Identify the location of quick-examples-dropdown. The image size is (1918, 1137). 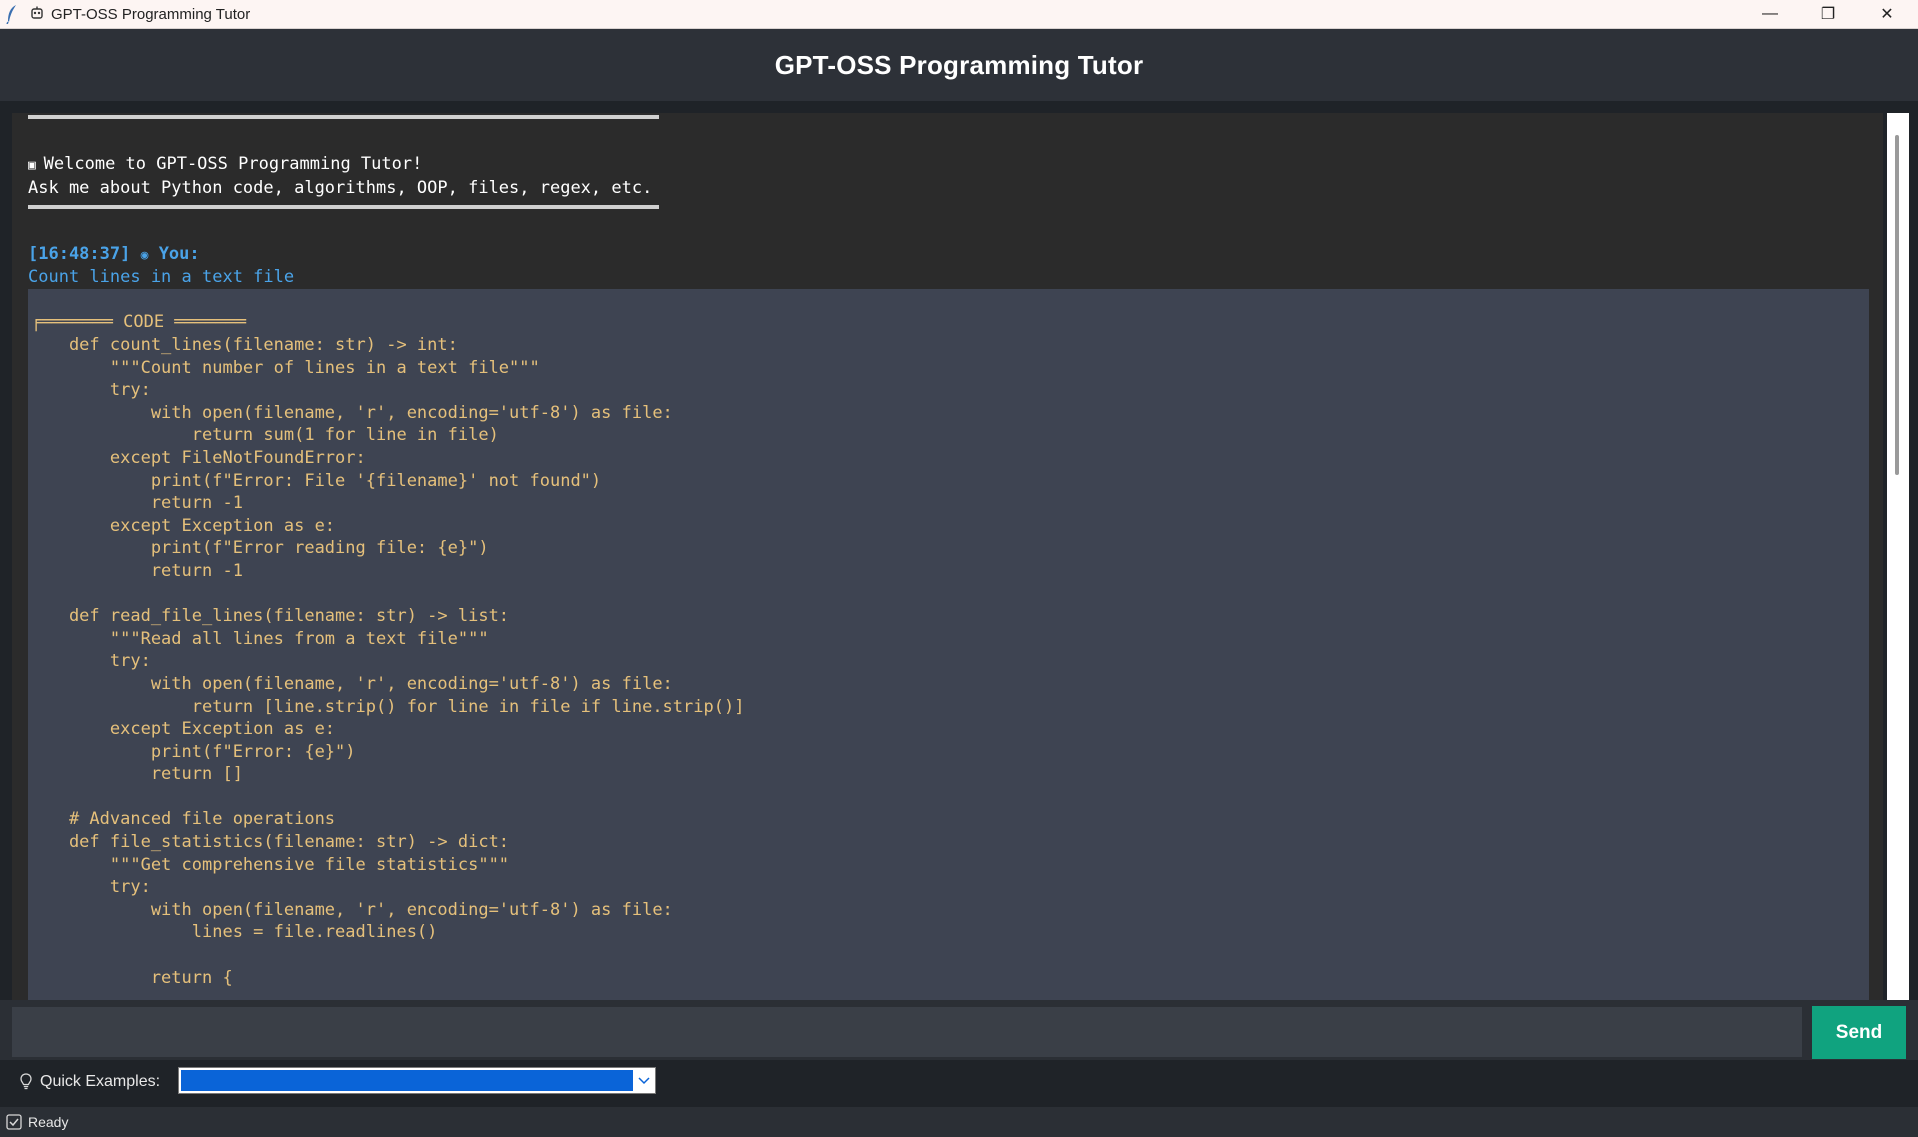
(417, 1080).